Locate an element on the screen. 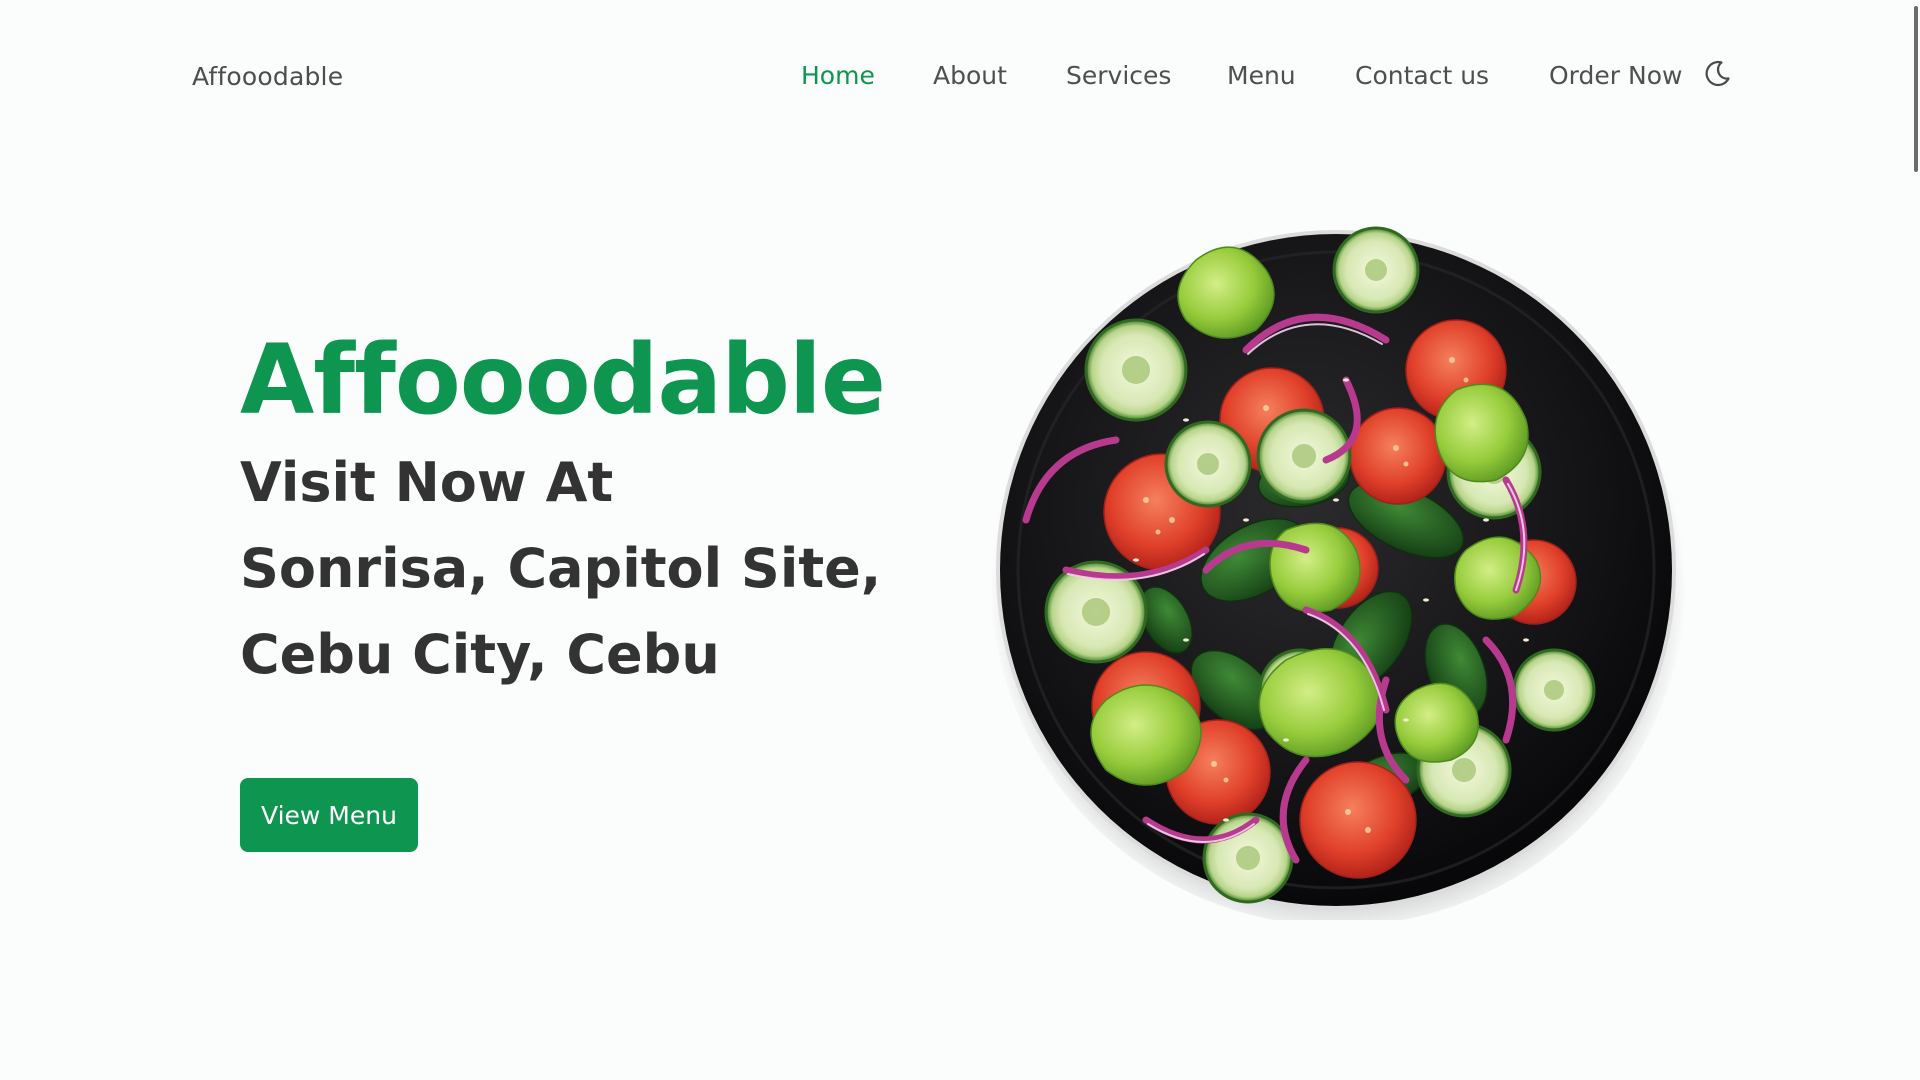 This screenshot has width=1920, height=1080. hero-title: Affooodable is located at coordinates (563, 380).